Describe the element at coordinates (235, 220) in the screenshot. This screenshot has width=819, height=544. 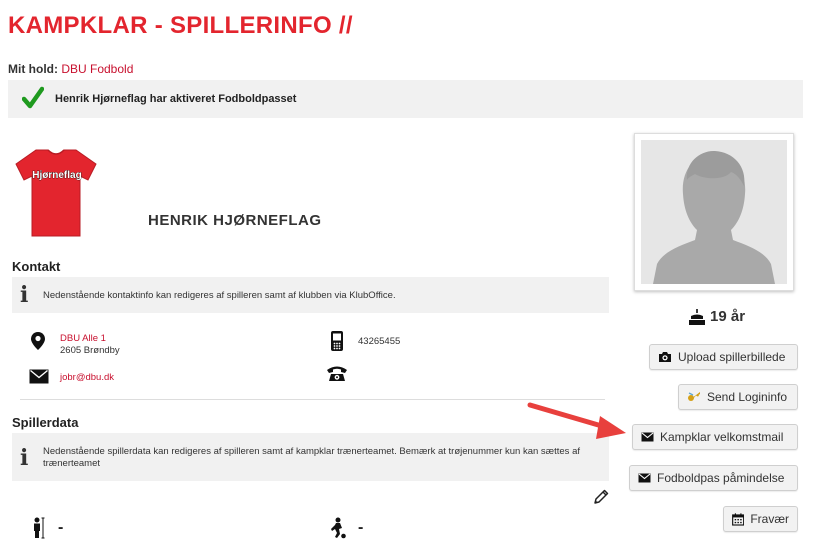
I see `player-name: HENRIK HJØRNEFLAG` at that location.